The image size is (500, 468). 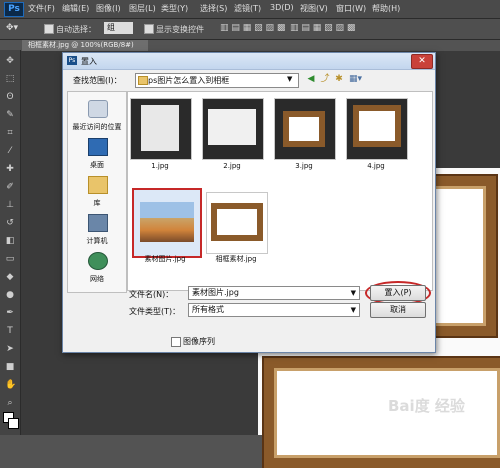 What do you see at coordinates (10, 331) in the screenshot?
I see `type-tool-icon: T` at bounding box center [10, 331].